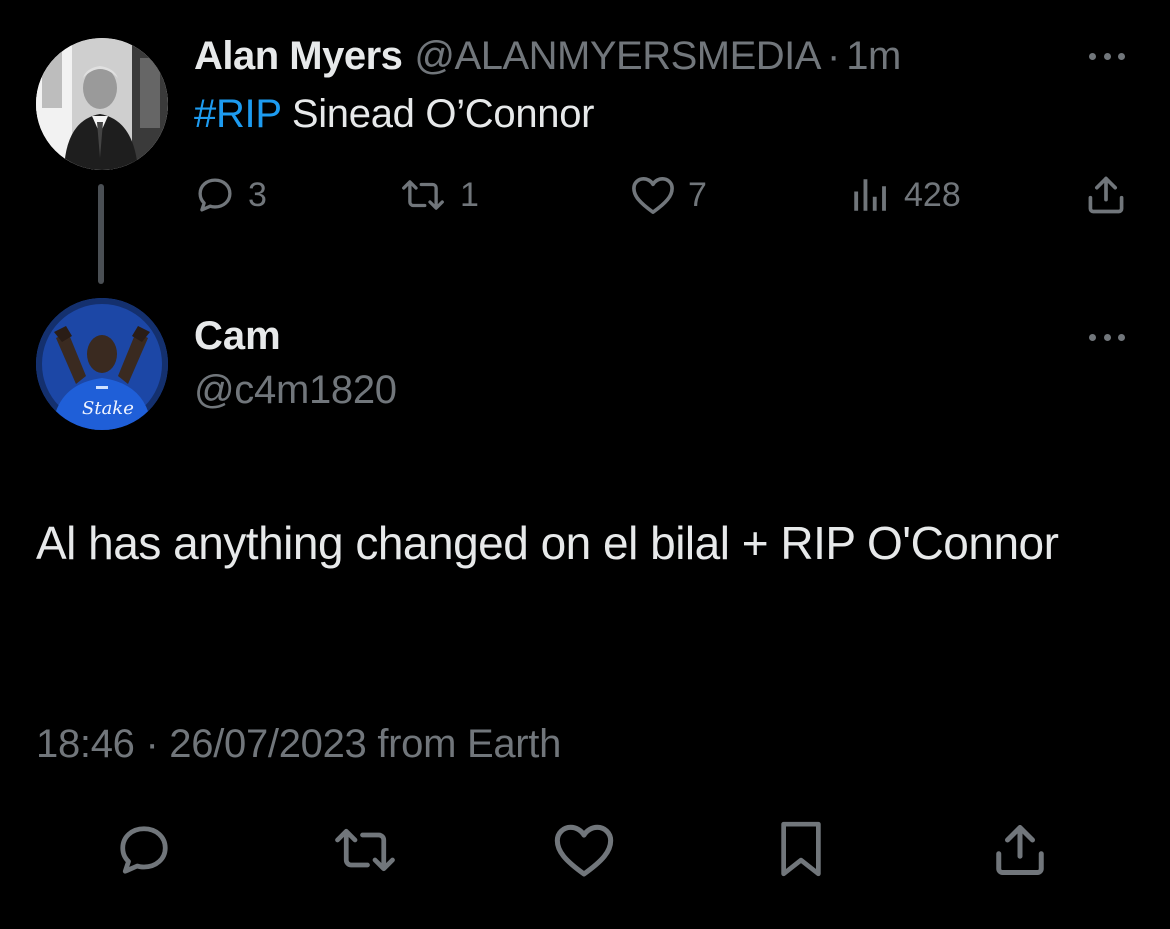 Image resolution: width=1170 pixels, height=929 pixels. Describe the element at coordinates (873, 56) in the screenshot. I see `parent-tweet-time: 1m` at that location.